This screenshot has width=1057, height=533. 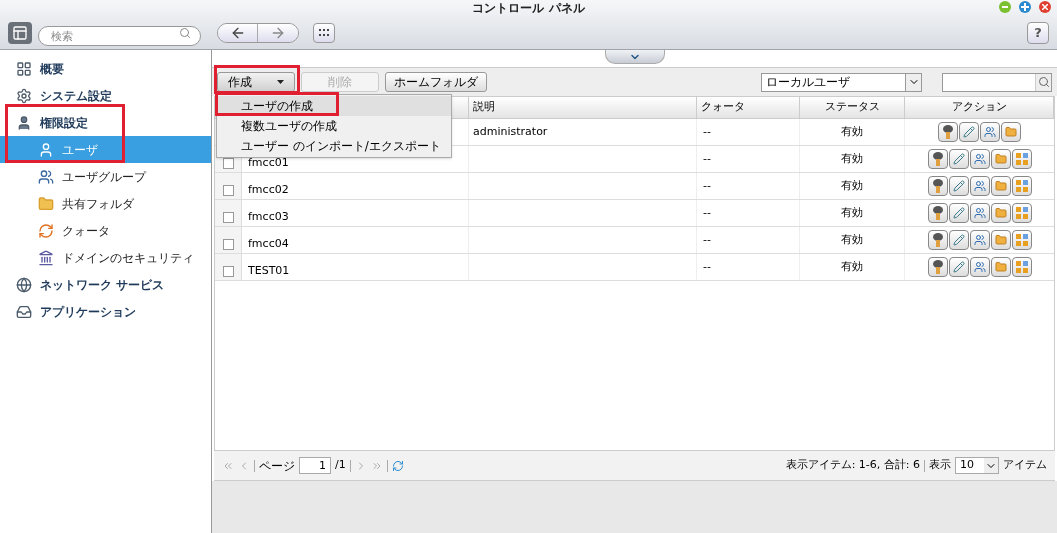 What do you see at coordinates (105, 176) in the screenshot?
I see `sidebar-item: ユーザグループ` at bounding box center [105, 176].